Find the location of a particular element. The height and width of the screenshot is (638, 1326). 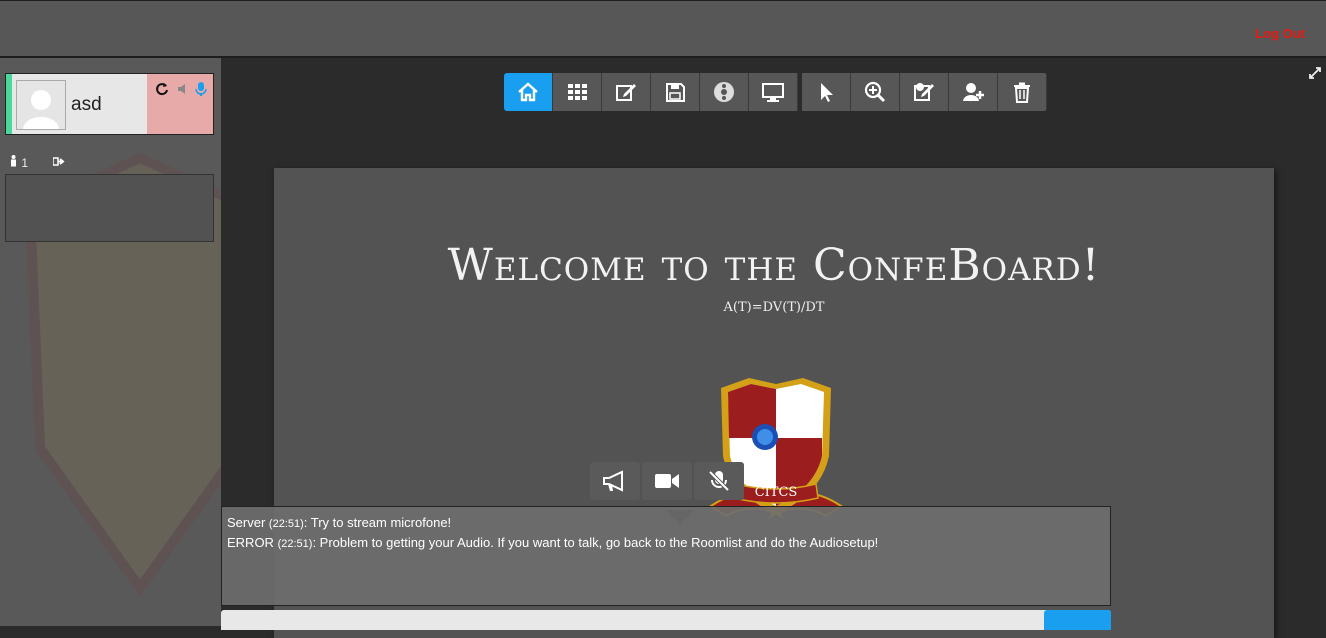

grid-button is located at coordinates (577, 92).